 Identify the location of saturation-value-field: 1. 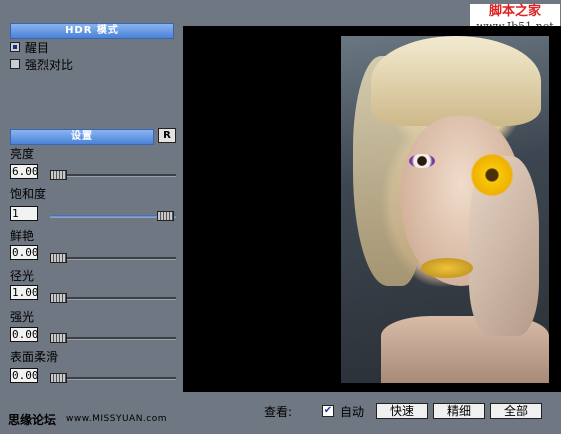
(24, 213).